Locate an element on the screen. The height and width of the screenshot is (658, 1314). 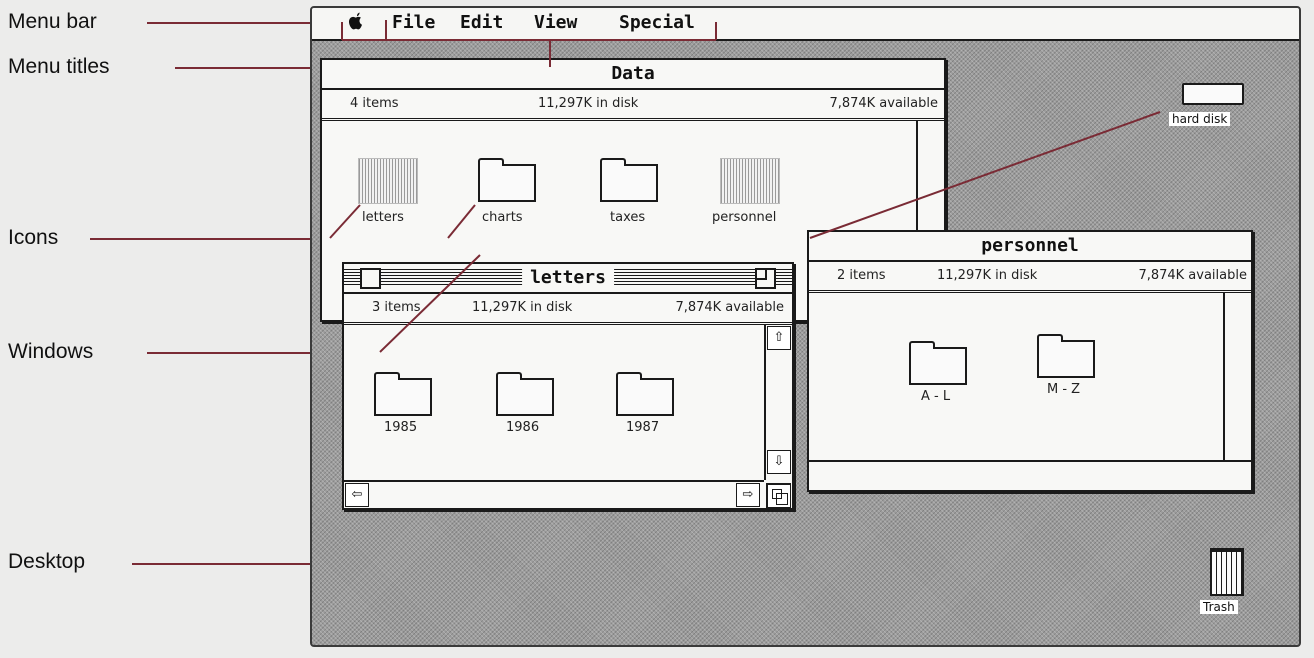
letters-item-count: 3 items is located at coordinates (396, 307).